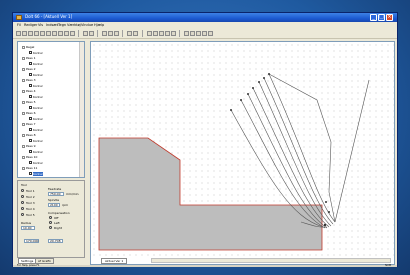  I want to click on tool-3-radio, so click(22, 202).